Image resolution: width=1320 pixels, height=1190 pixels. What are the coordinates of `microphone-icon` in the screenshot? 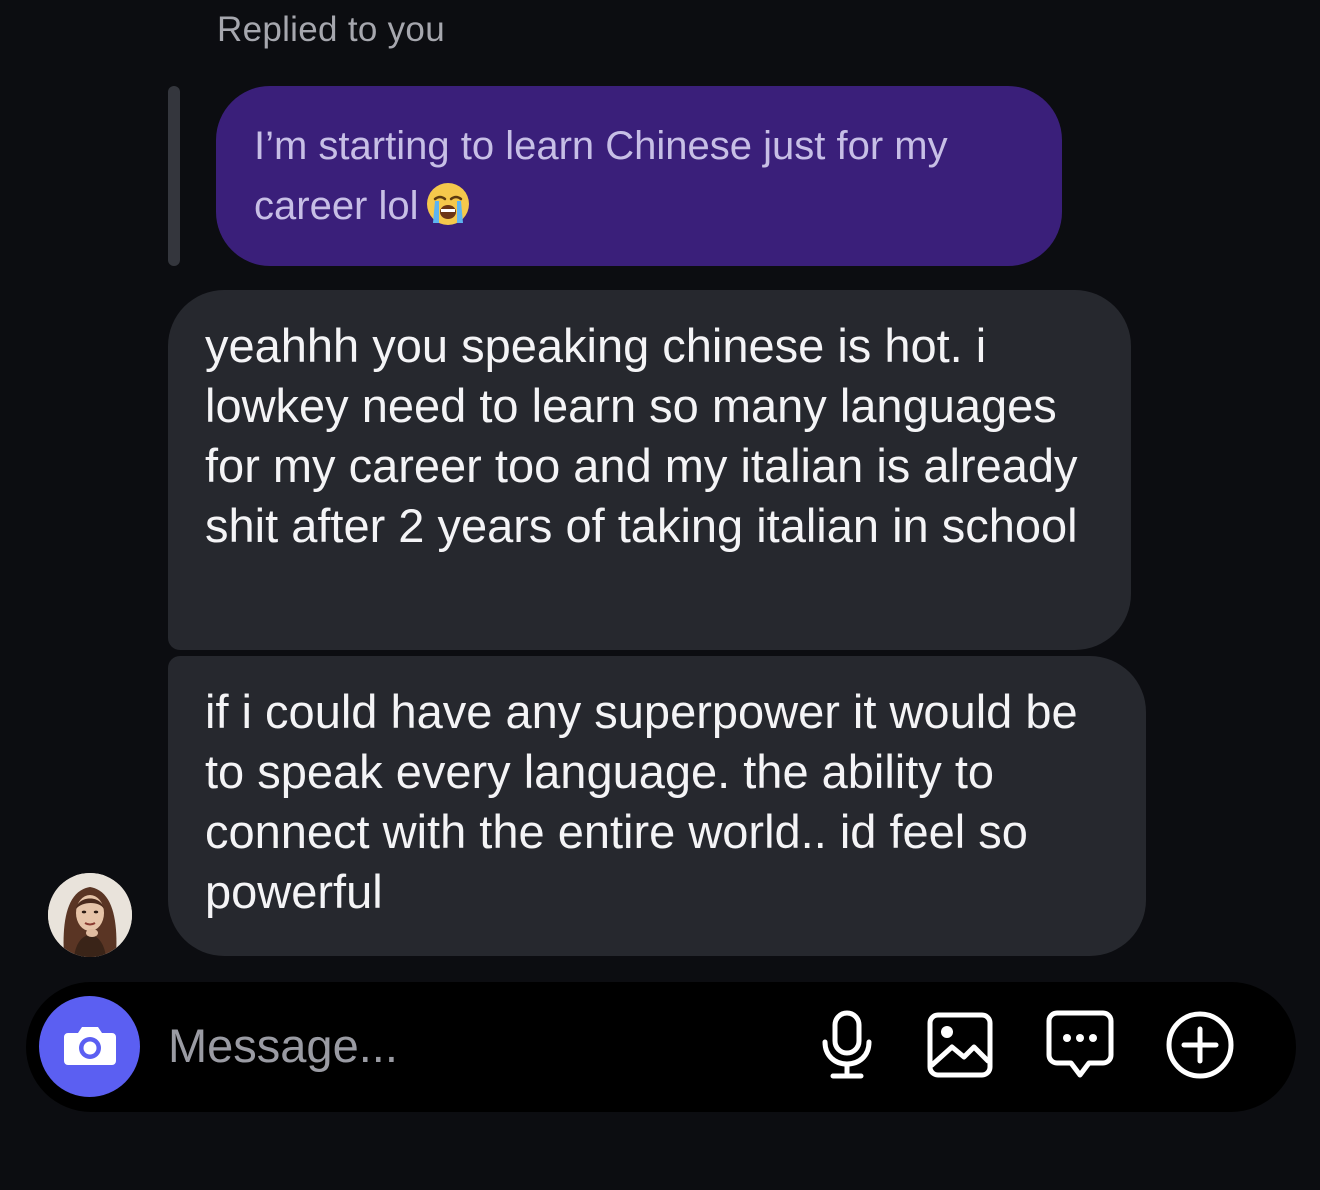 It's located at (847, 1047).